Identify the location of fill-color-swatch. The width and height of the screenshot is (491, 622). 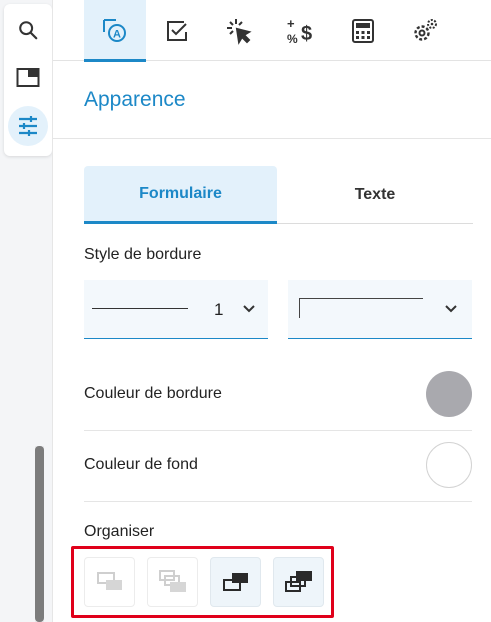
(449, 465).